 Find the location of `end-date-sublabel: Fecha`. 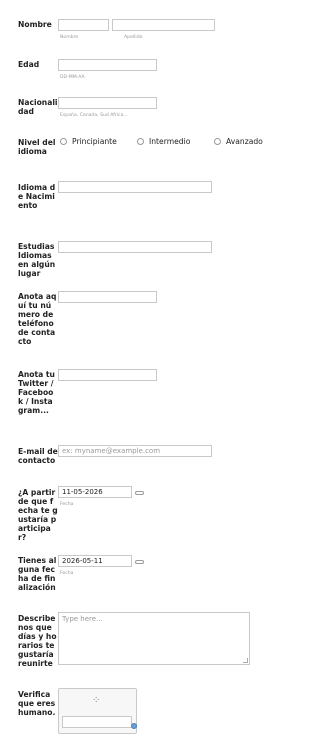

end-date-sublabel: Fecha is located at coordinates (67, 573).